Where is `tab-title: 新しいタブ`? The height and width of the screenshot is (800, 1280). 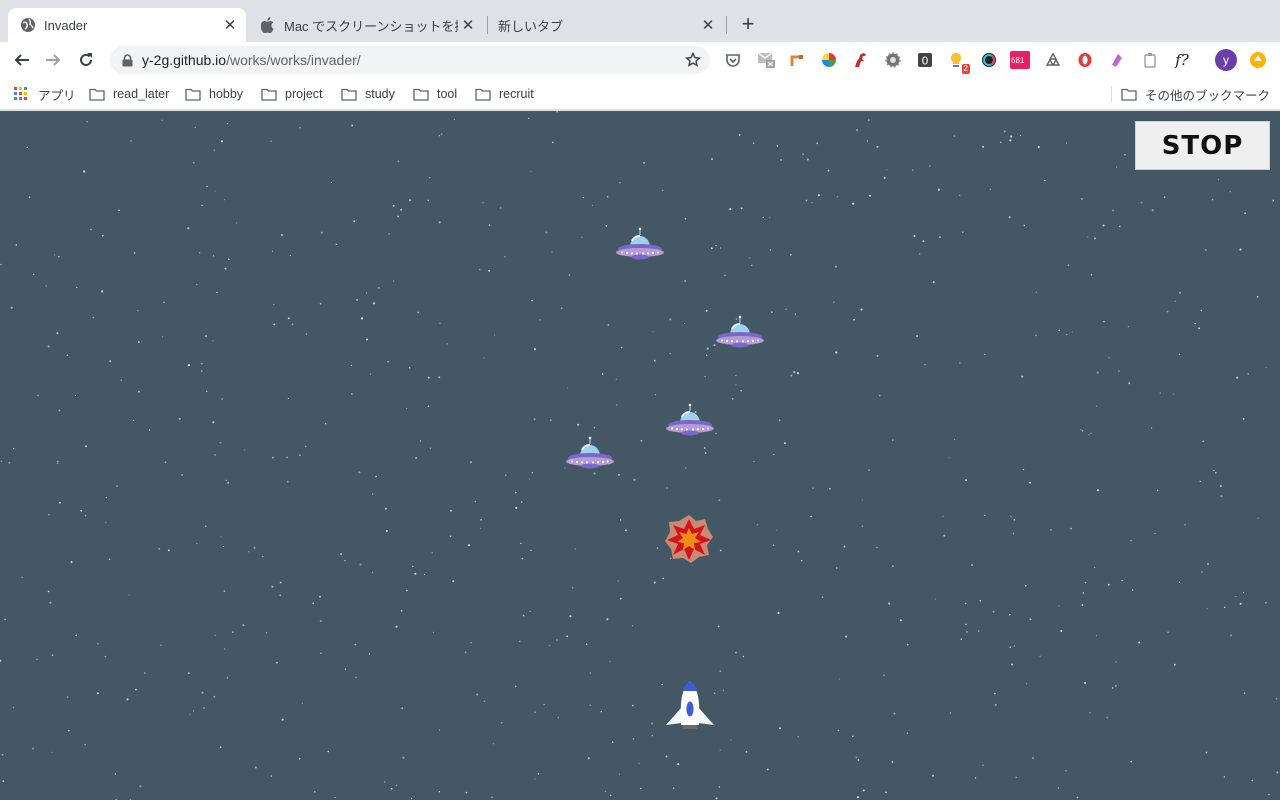 tab-title: 新しいタブ is located at coordinates (531, 26).